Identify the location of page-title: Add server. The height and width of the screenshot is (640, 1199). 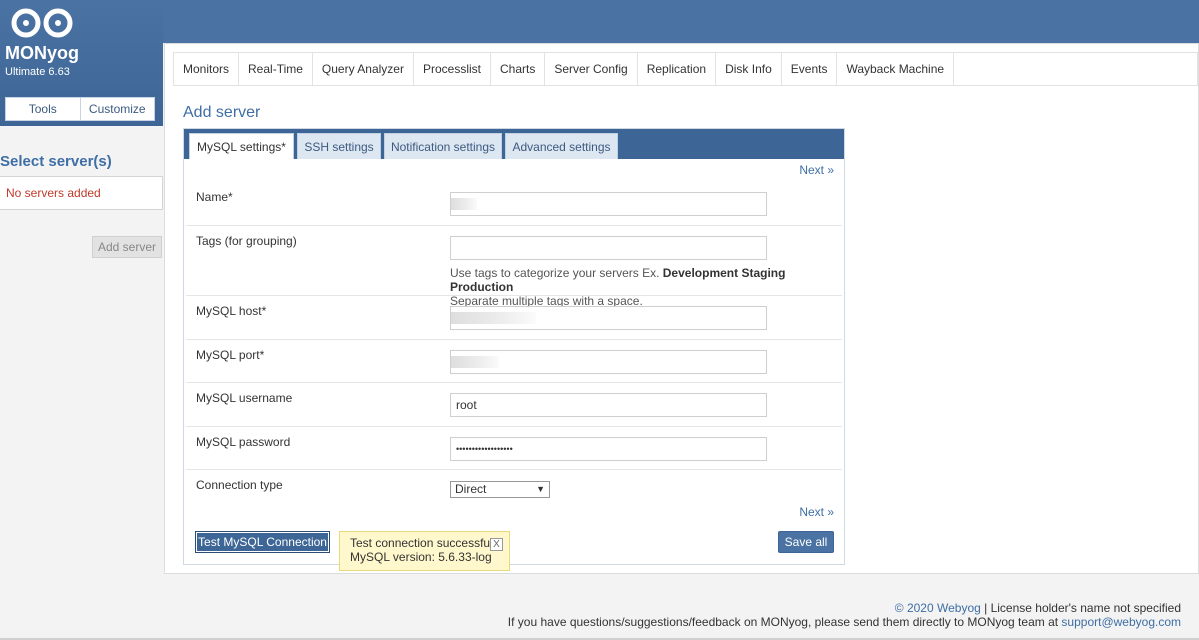
(222, 112).